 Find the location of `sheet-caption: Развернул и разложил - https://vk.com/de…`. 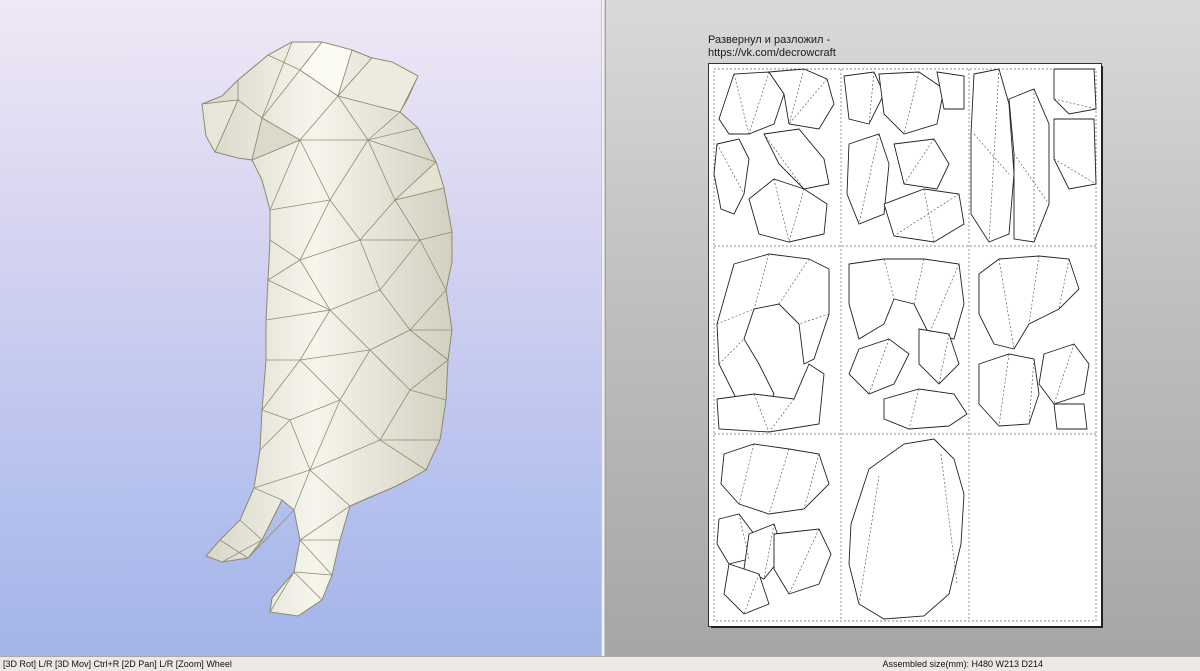

sheet-caption: Развернул и разложил - https://vk.com/de… is located at coordinates (772, 47).